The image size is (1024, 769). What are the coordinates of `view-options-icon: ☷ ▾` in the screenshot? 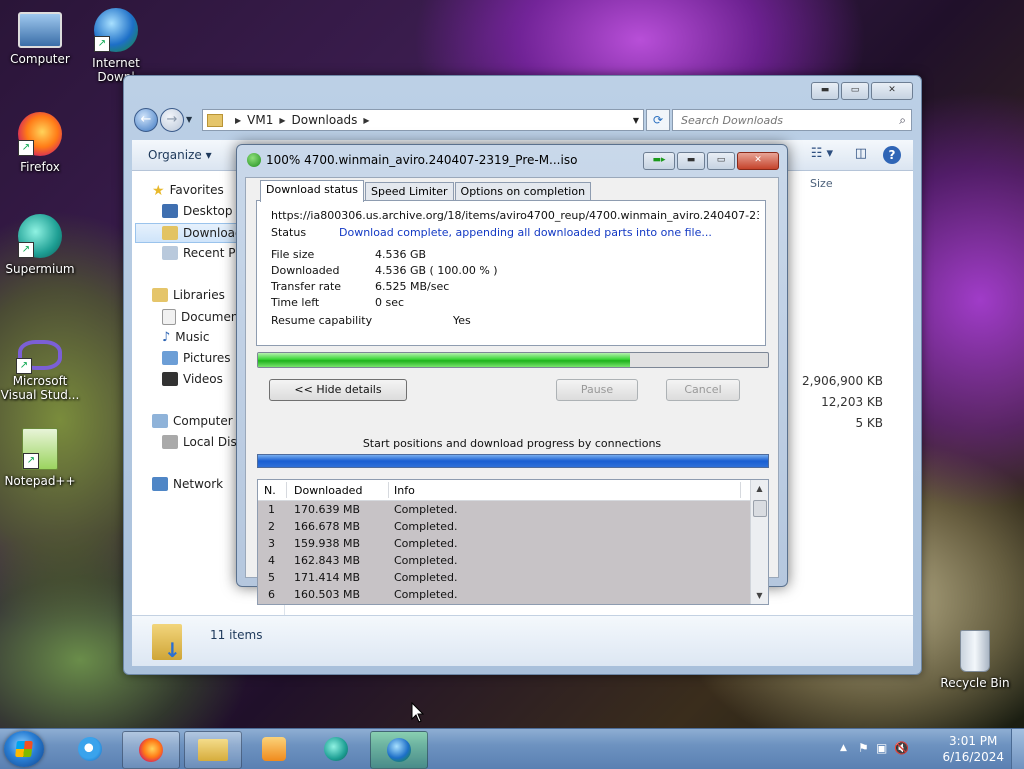 It's located at (822, 153).